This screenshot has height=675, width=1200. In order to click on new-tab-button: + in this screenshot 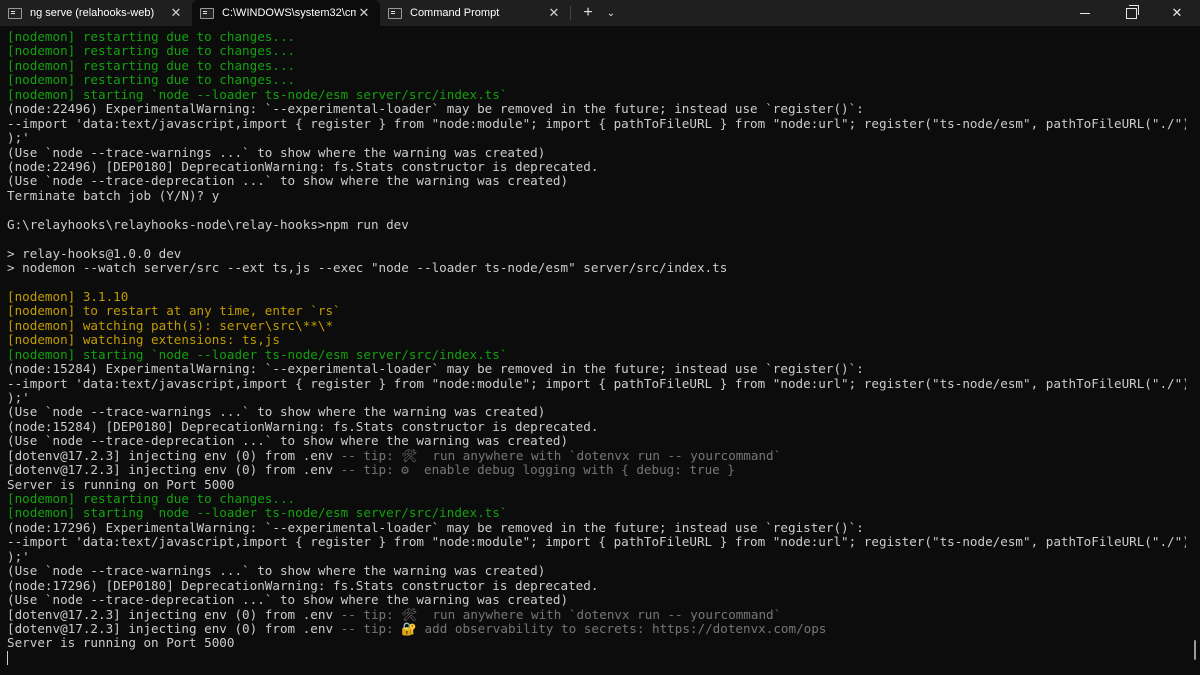, I will do `click(588, 13)`.